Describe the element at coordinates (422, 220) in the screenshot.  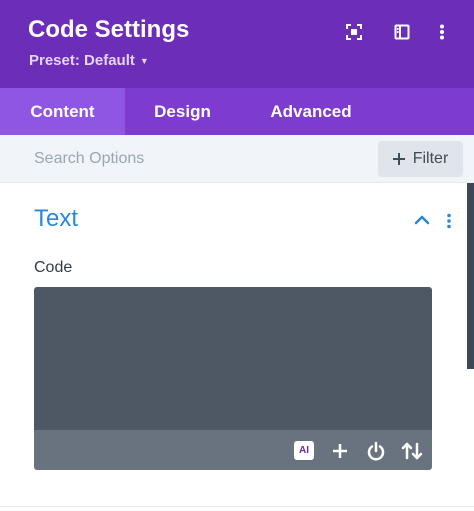
I see `chevron-up-icon` at that location.